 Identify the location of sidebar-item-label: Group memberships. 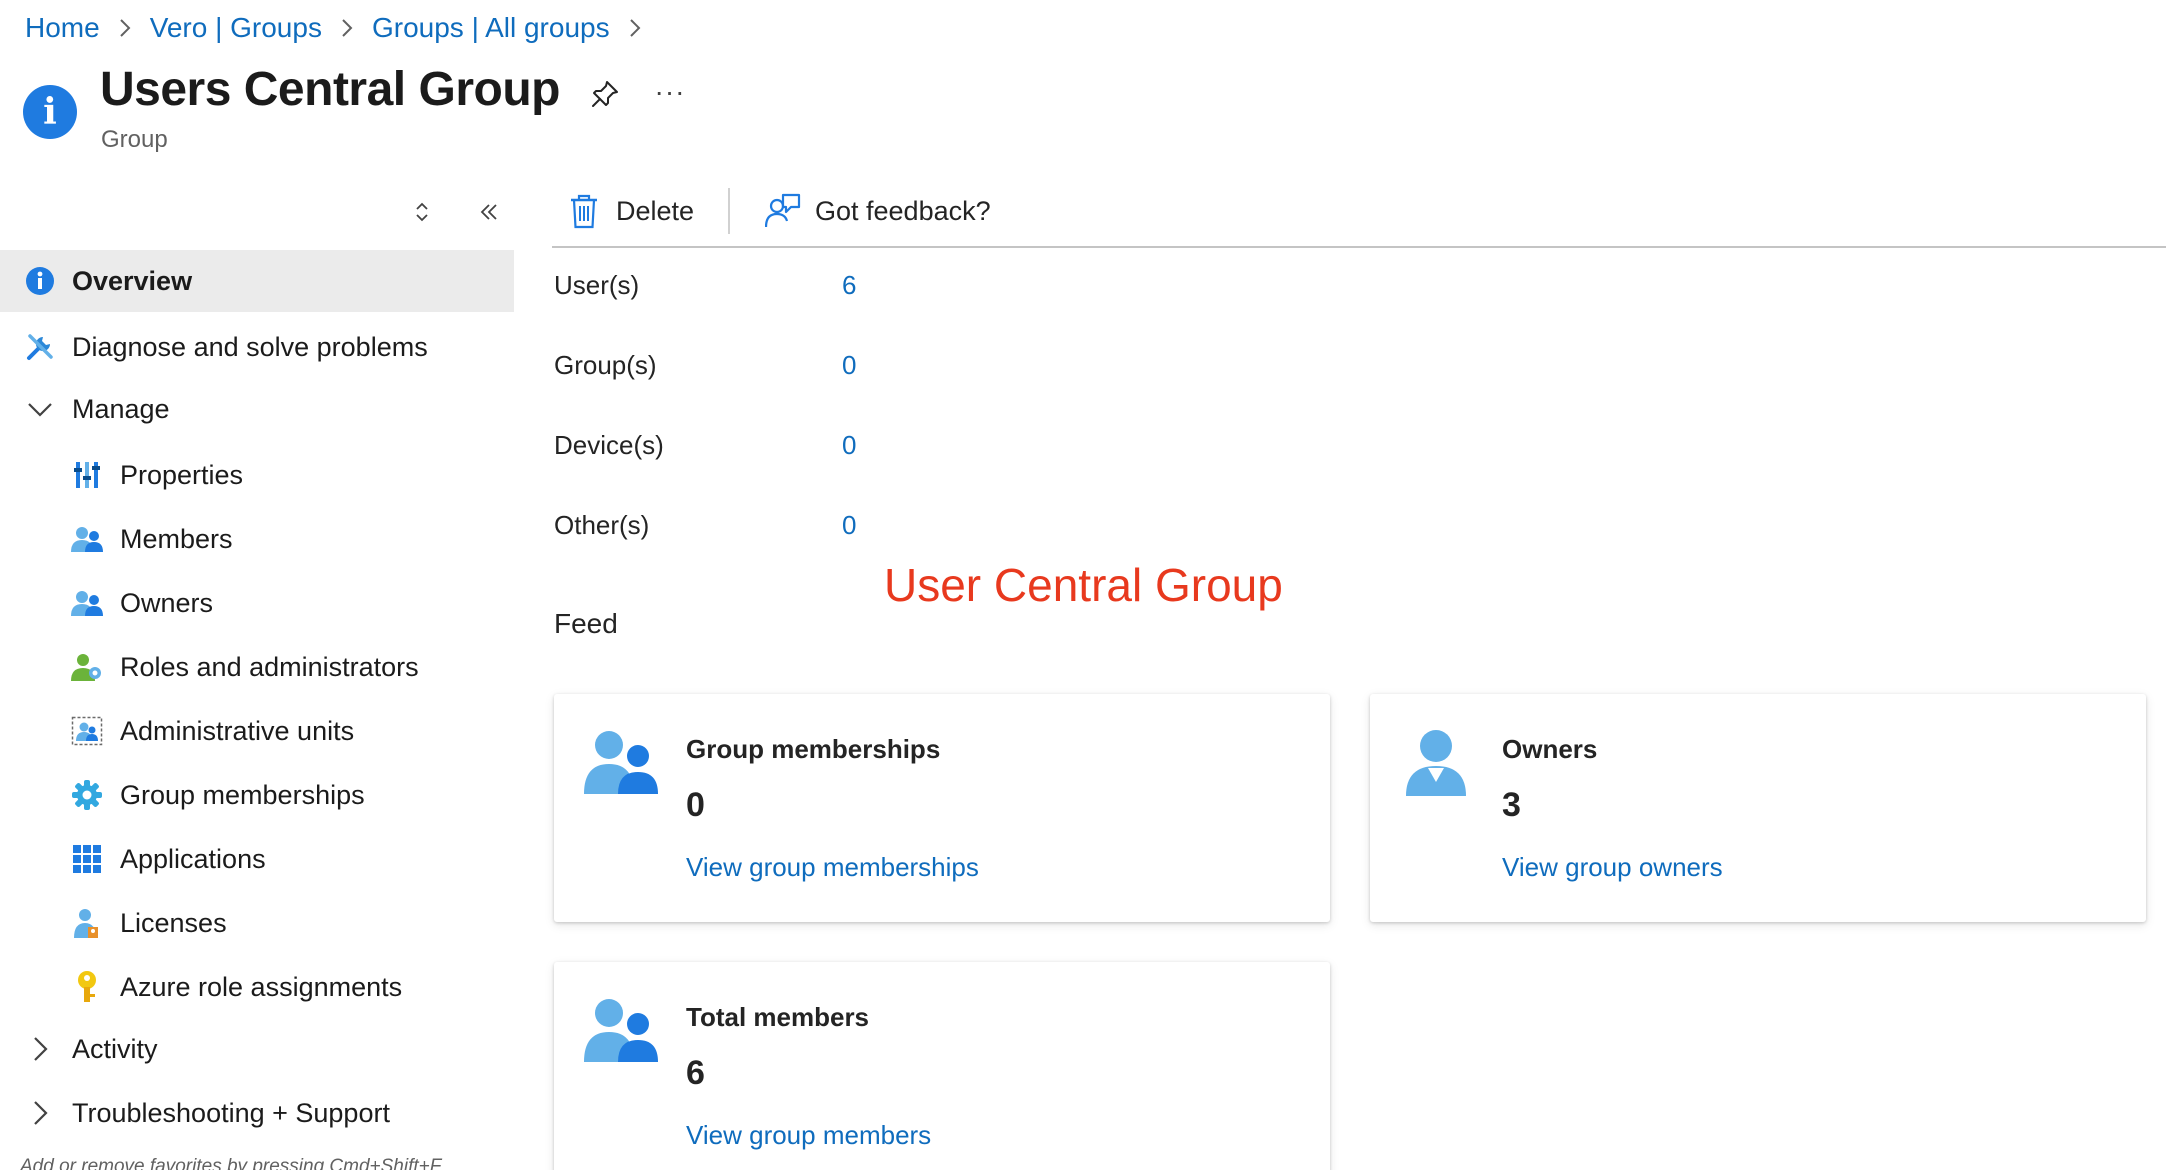
(242, 794).